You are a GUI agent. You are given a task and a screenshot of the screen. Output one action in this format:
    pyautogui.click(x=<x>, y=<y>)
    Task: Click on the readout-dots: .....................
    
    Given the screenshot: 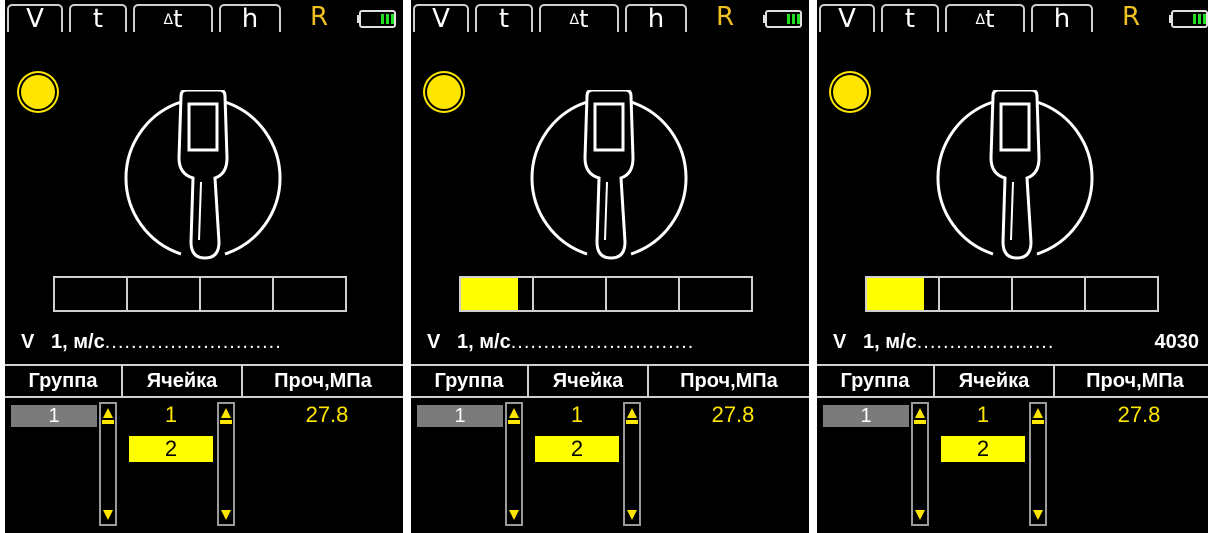 What is the action you would take?
    pyautogui.click(x=985, y=342)
    